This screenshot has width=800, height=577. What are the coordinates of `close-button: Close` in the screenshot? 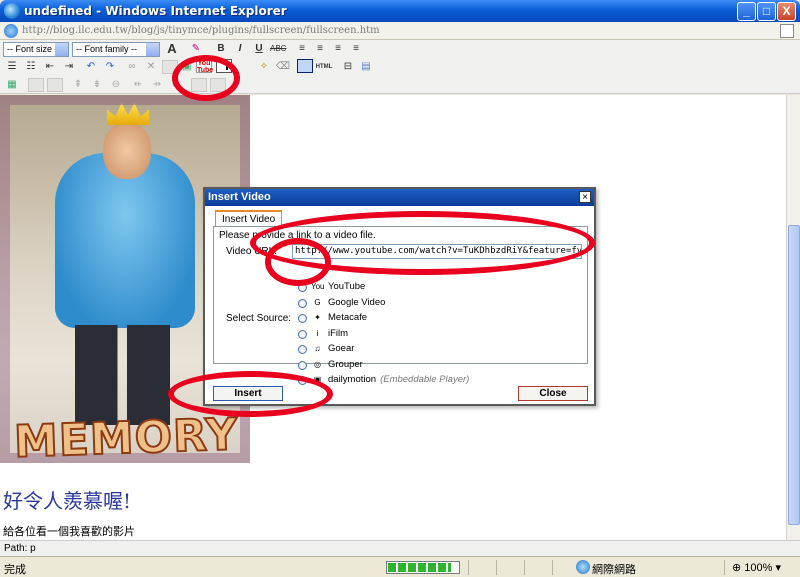 It's located at (553, 393).